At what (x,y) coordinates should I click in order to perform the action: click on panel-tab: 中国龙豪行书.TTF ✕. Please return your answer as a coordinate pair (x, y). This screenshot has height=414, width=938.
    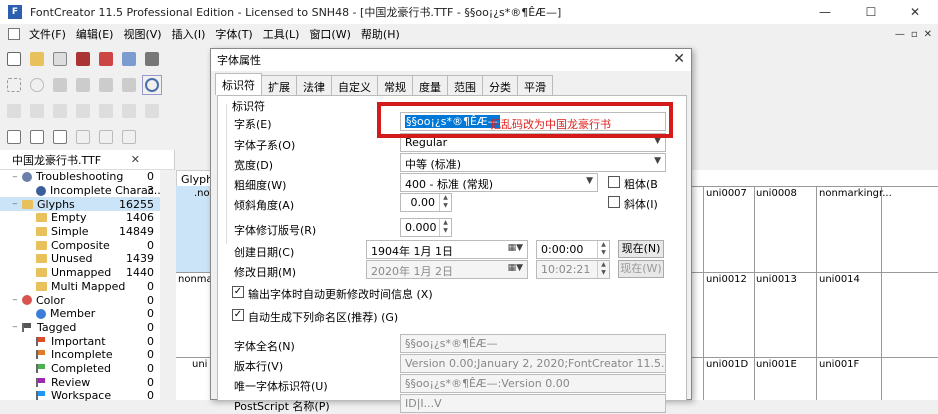
    Looking at the image, I should click on (87, 160).